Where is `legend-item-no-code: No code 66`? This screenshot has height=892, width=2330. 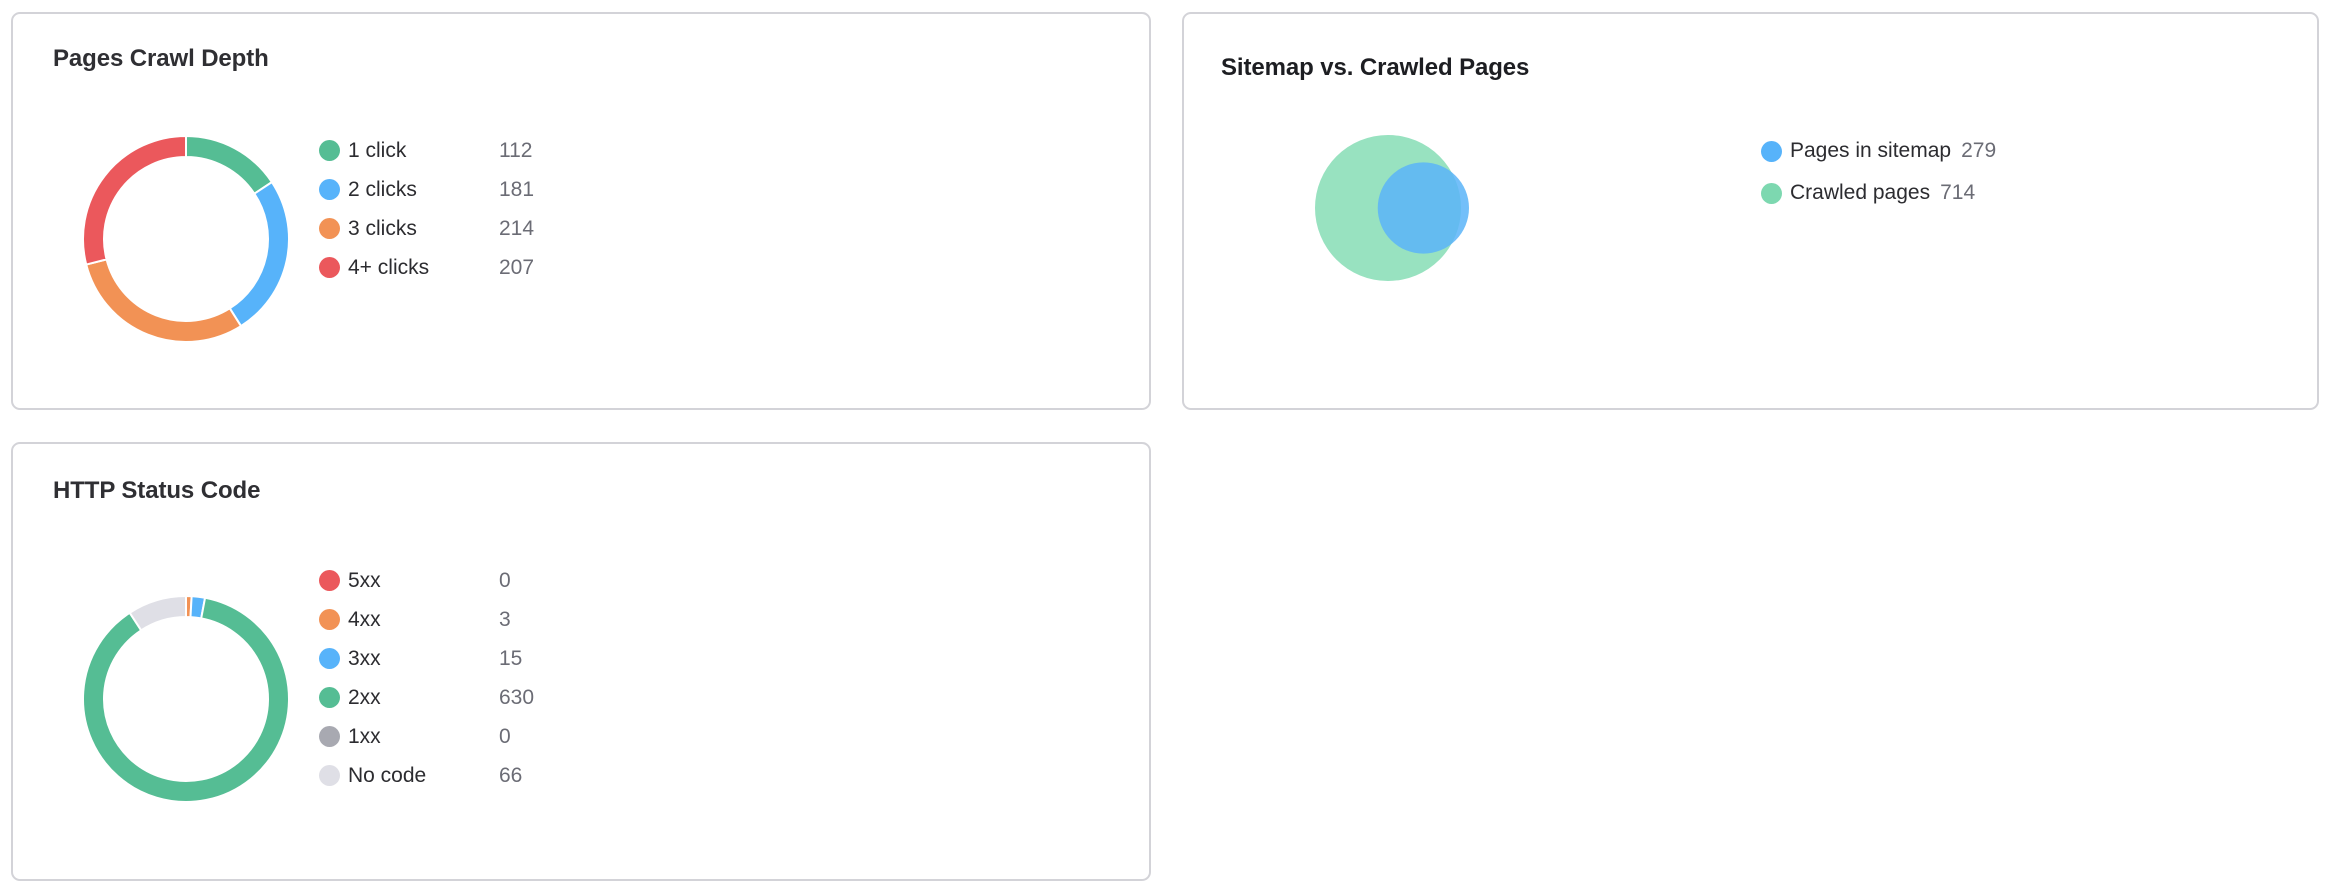 legend-item-no-code: No code 66 is located at coordinates (426, 775).